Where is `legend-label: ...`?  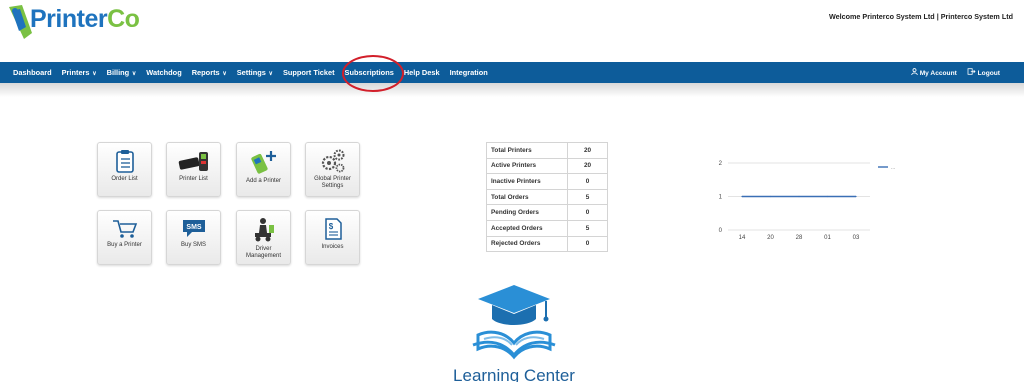
legend-label: ... is located at coordinates (893, 168).